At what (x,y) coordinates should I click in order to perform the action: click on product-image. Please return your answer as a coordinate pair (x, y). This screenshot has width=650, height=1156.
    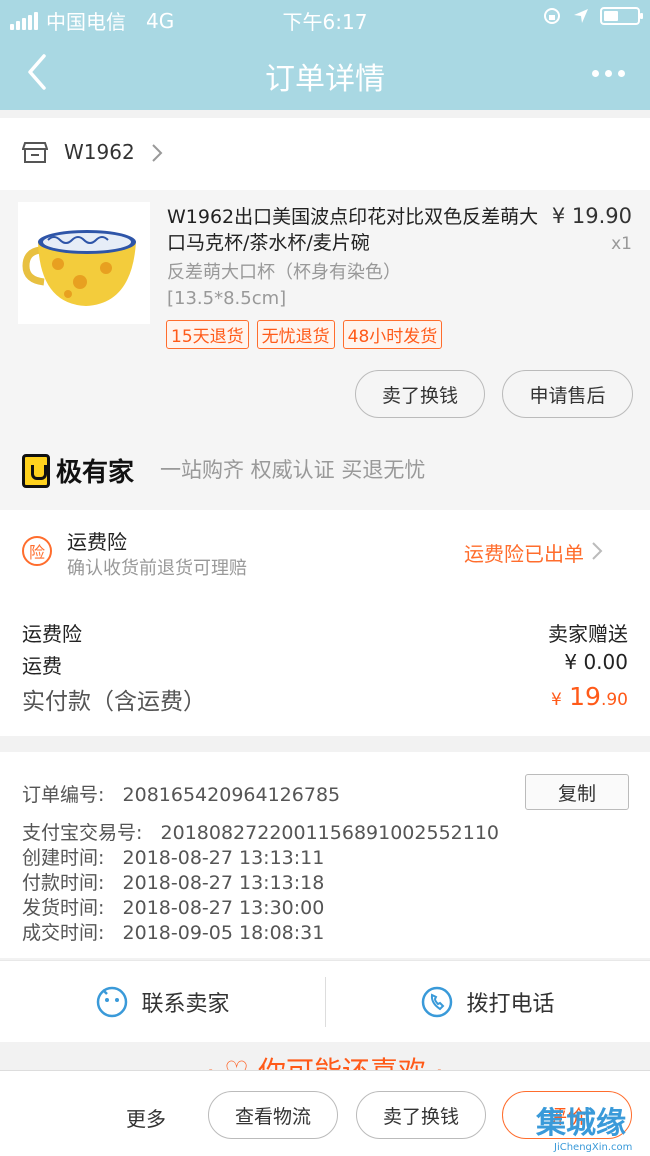
    Looking at the image, I should click on (84, 263).